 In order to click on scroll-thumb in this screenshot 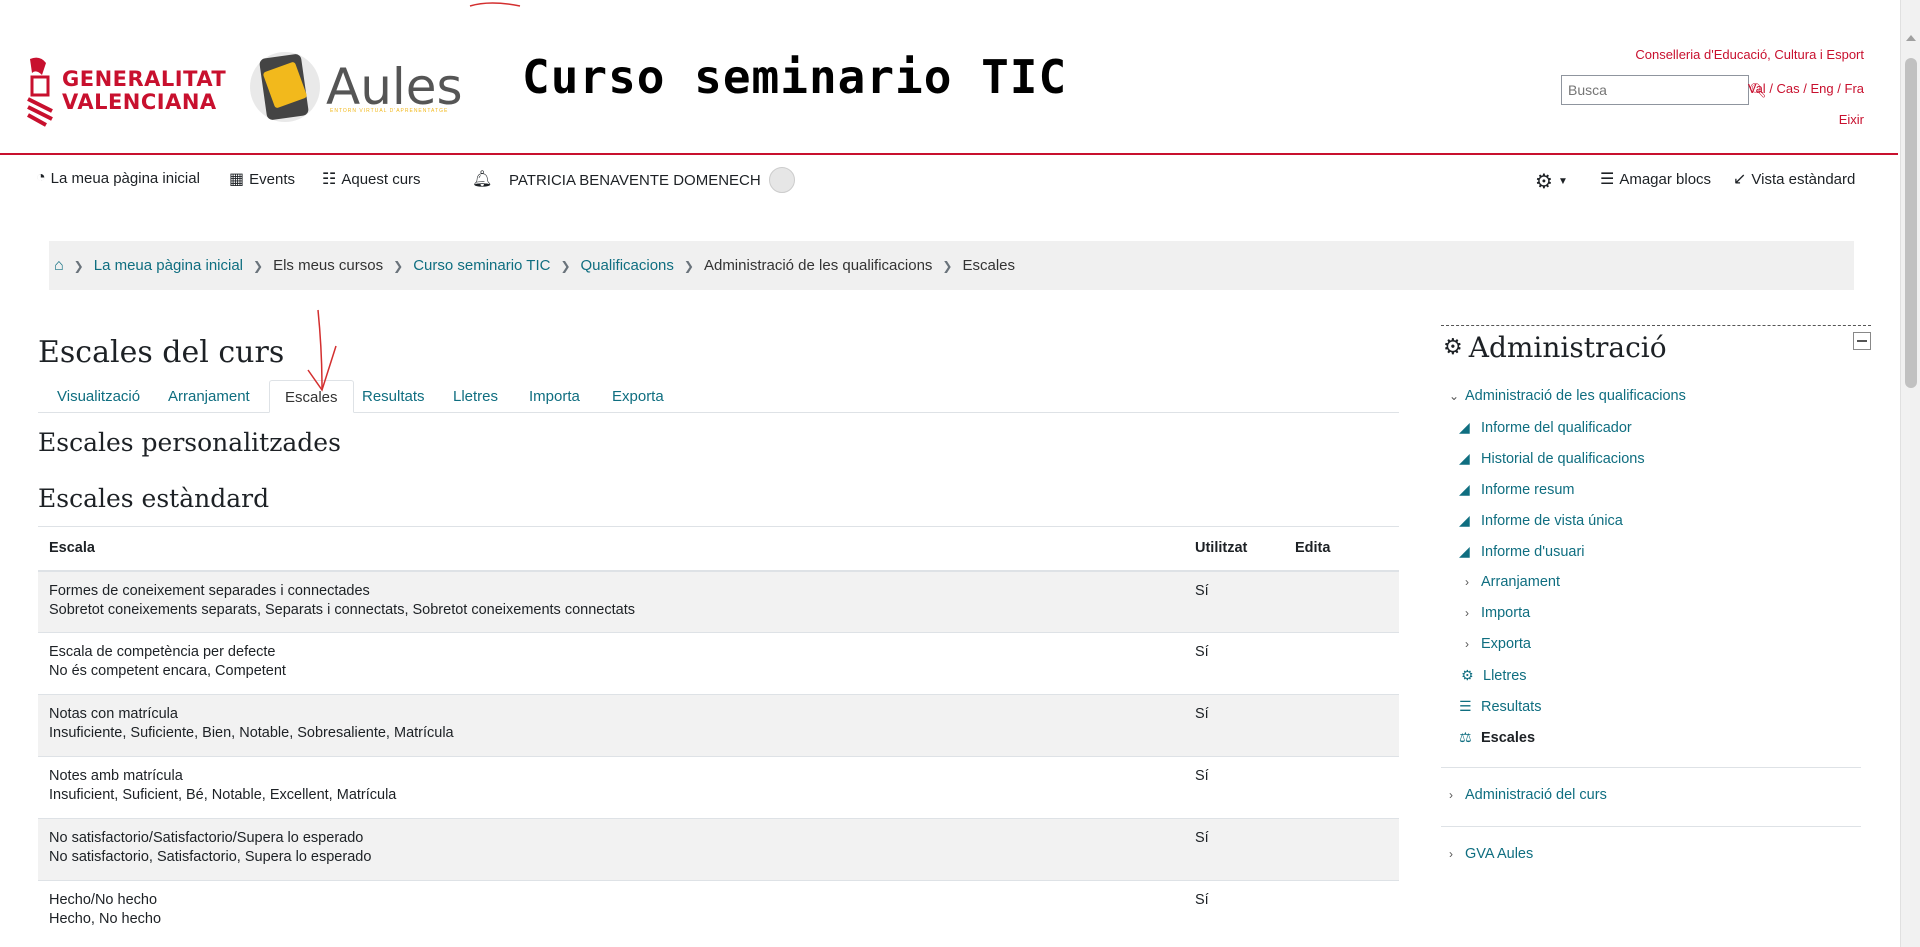, I will do `click(1911, 223)`.